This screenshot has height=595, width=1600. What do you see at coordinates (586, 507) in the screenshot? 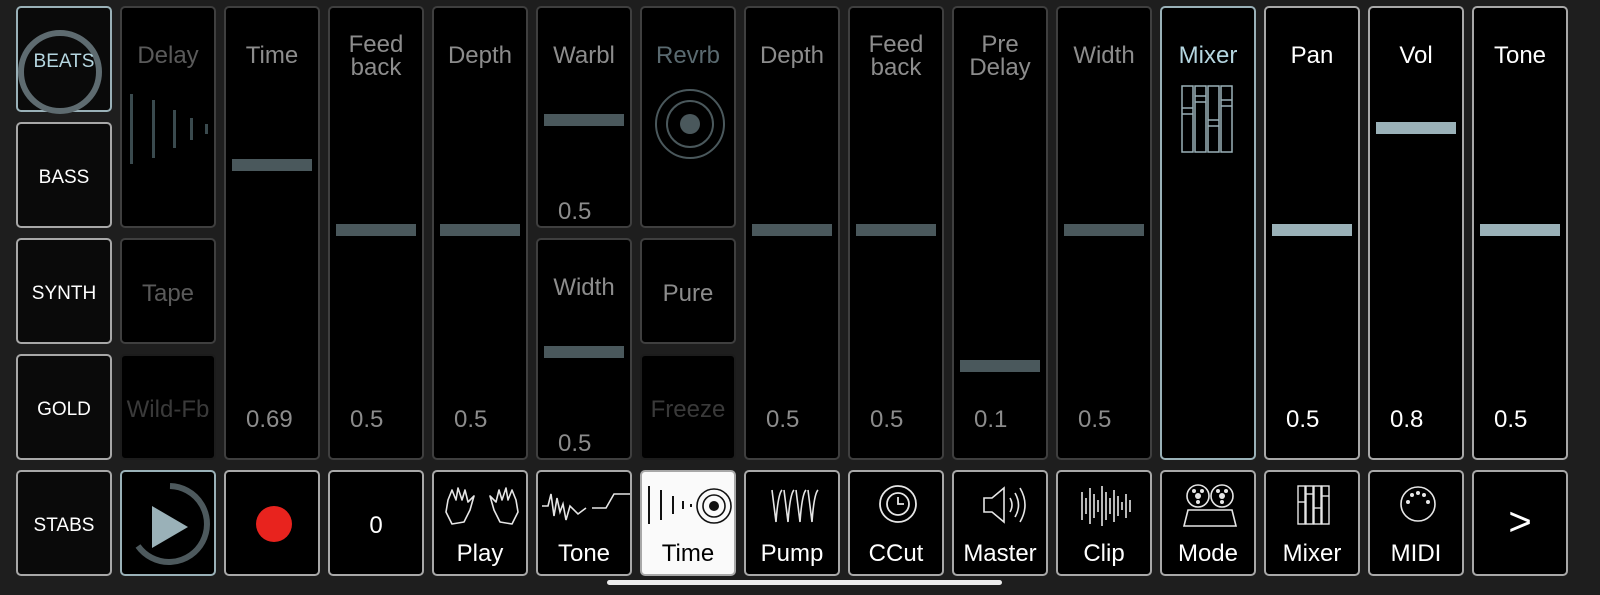
I see `filter-wave-icon` at bounding box center [586, 507].